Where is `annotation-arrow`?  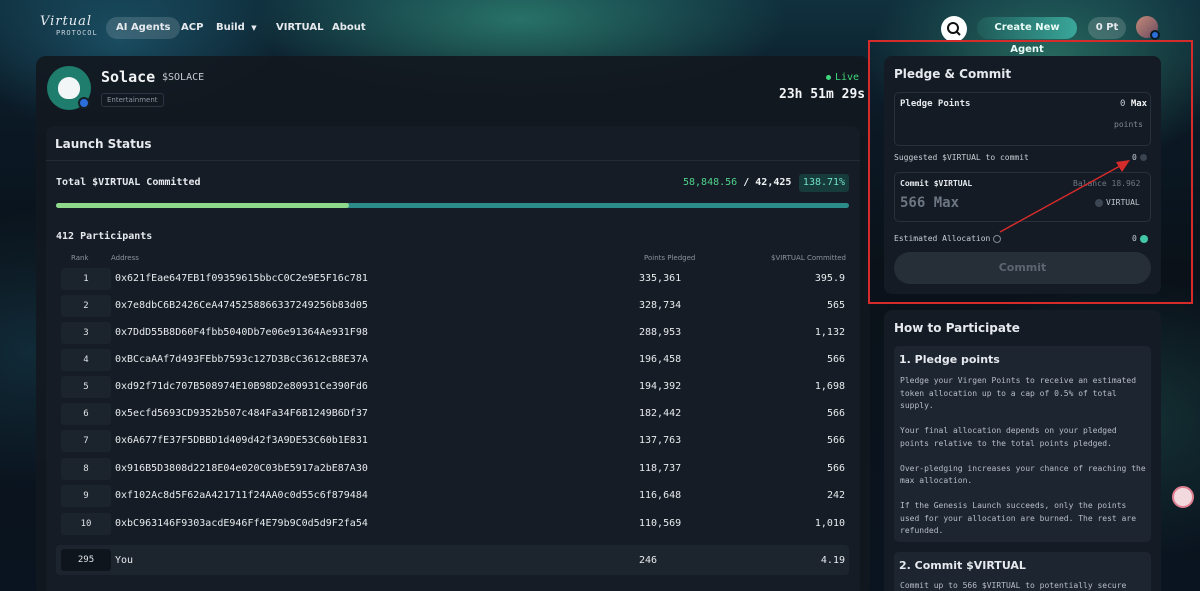 annotation-arrow is located at coordinates (1064, 196).